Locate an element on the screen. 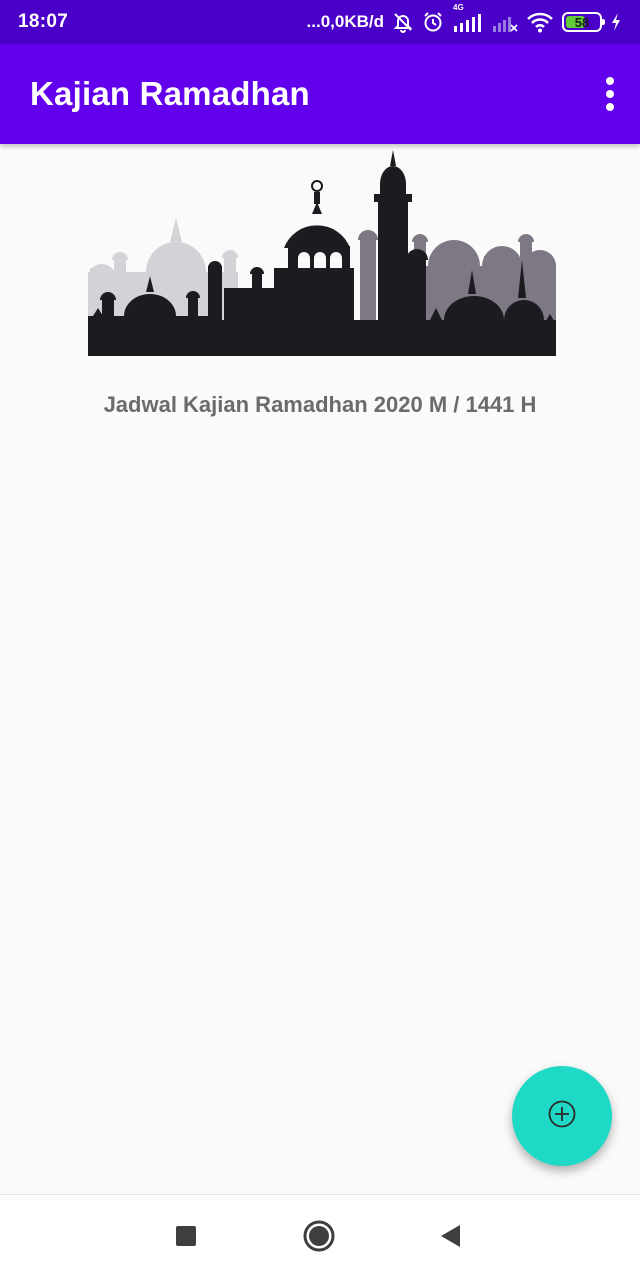 The width and height of the screenshot is (640, 1280). add-circle-icon is located at coordinates (562, 1116).